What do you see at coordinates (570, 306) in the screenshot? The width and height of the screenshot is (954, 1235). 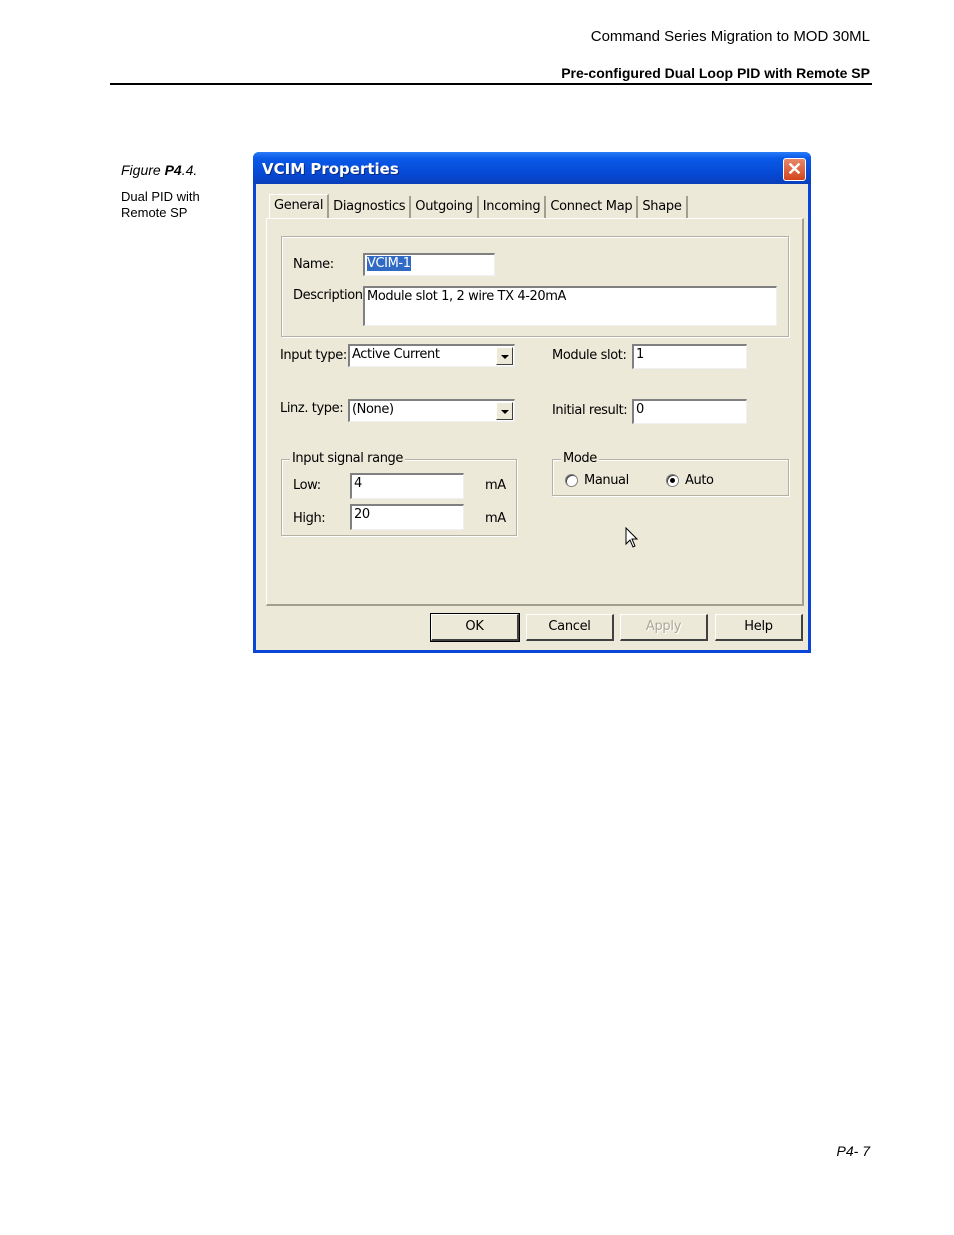 I see `description-input: Module slot 1, 2 wire TX 4-20mA` at bounding box center [570, 306].